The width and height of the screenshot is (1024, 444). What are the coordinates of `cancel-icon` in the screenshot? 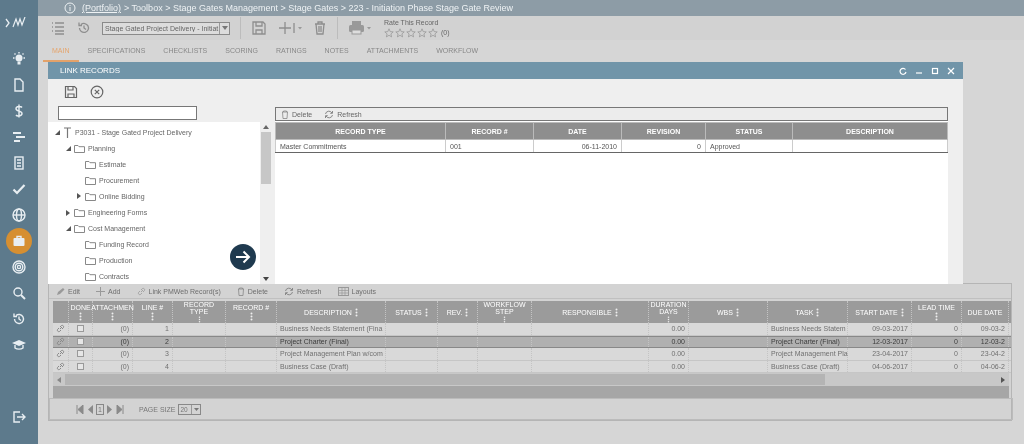 It's located at (97, 91).